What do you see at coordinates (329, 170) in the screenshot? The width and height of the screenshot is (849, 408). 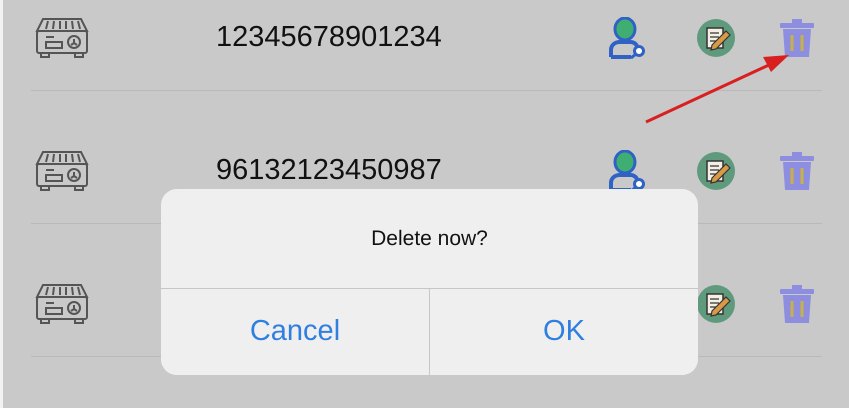 I see `device-number: 96132123450987` at bounding box center [329, 170].